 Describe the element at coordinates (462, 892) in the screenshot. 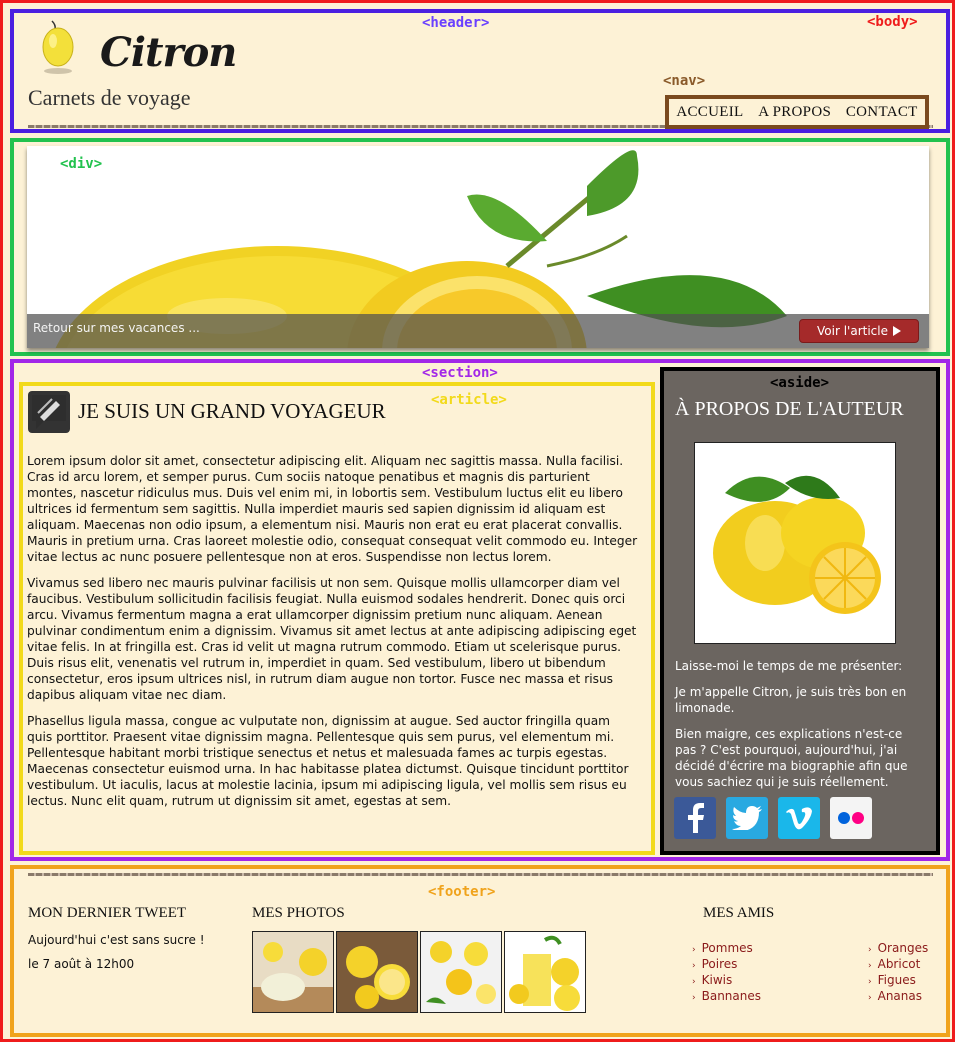

I see `footer-annotation: <footer>` at that location.